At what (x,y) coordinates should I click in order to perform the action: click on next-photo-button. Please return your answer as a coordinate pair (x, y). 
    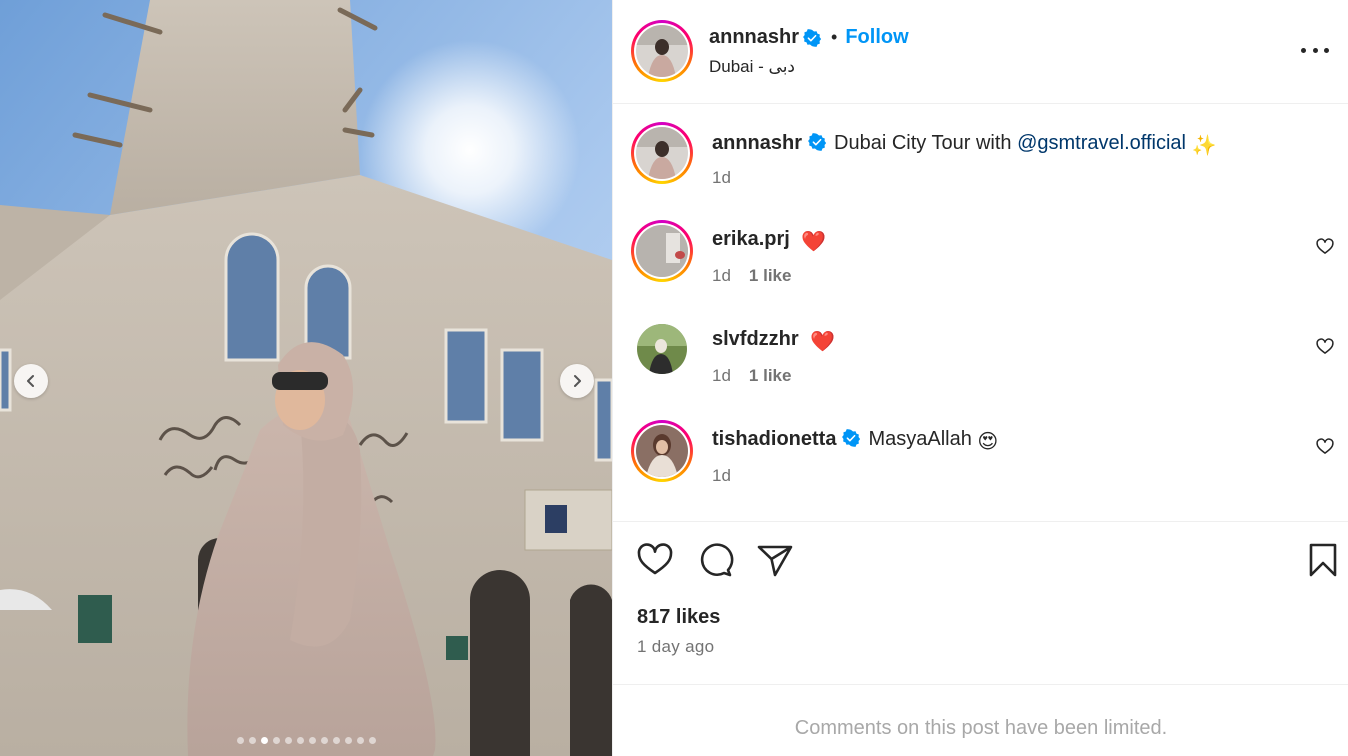
    Looking at the image, I should click on (577, 381).